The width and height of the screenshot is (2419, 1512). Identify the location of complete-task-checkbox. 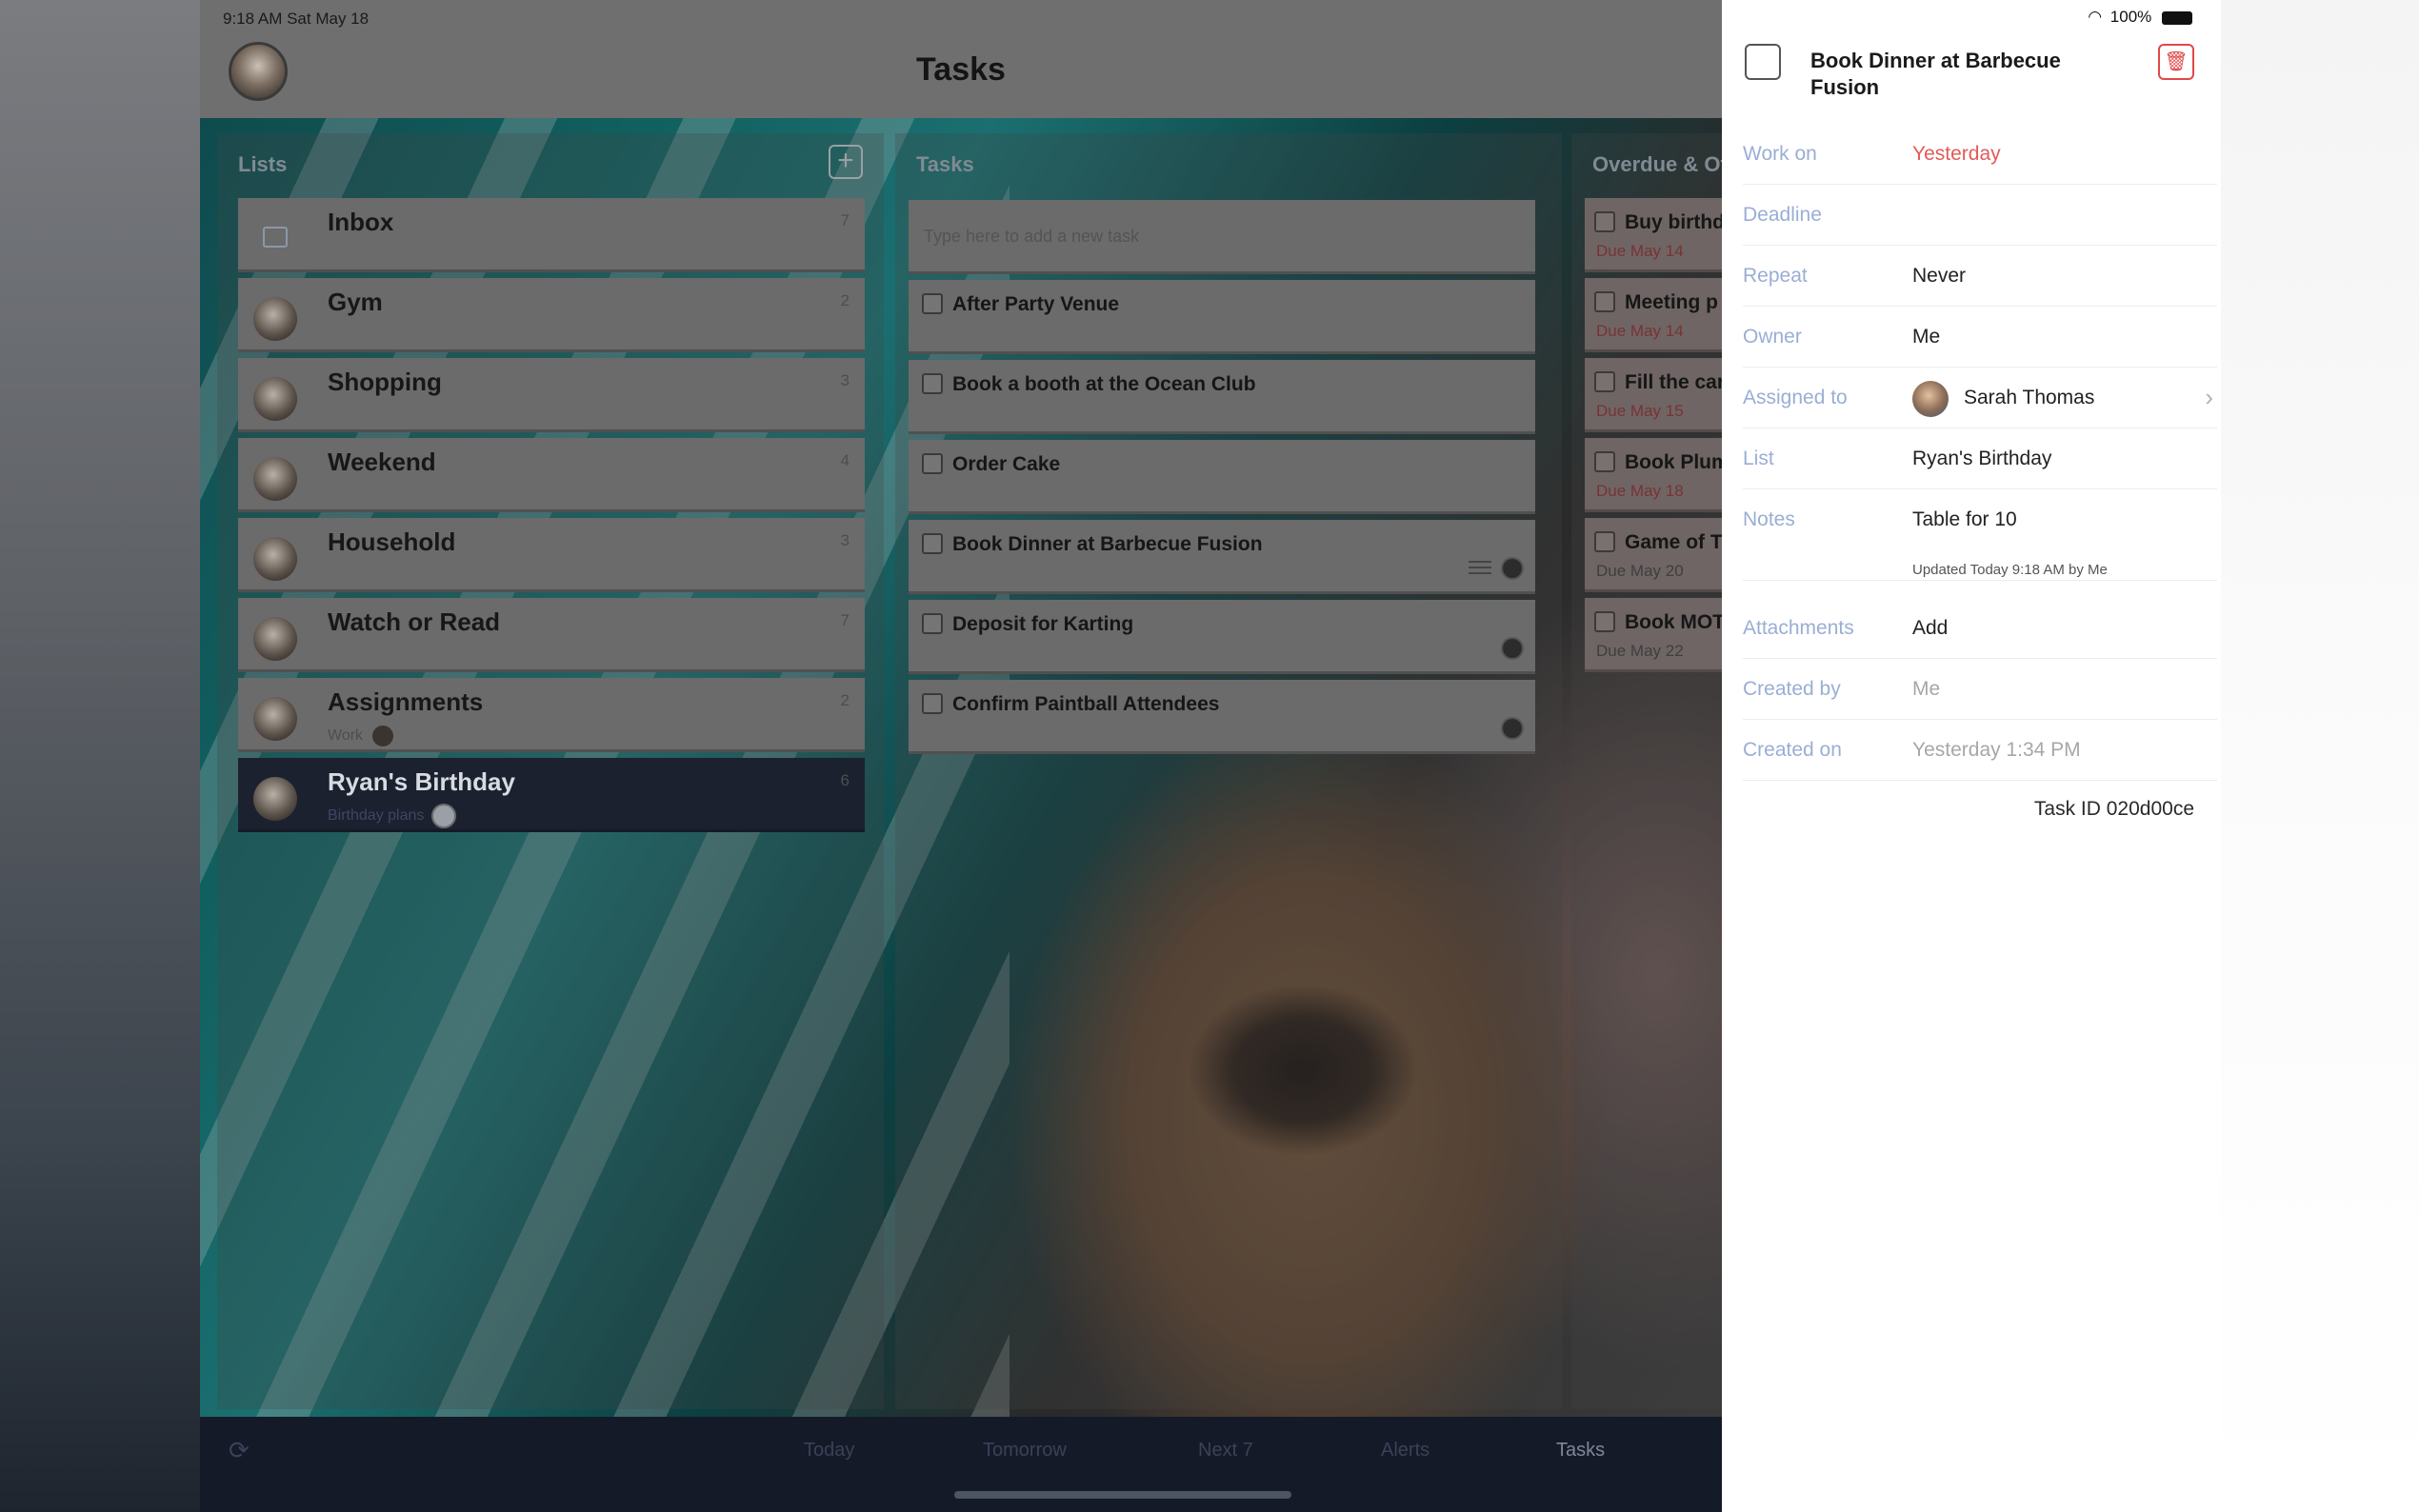
(1763, 62).